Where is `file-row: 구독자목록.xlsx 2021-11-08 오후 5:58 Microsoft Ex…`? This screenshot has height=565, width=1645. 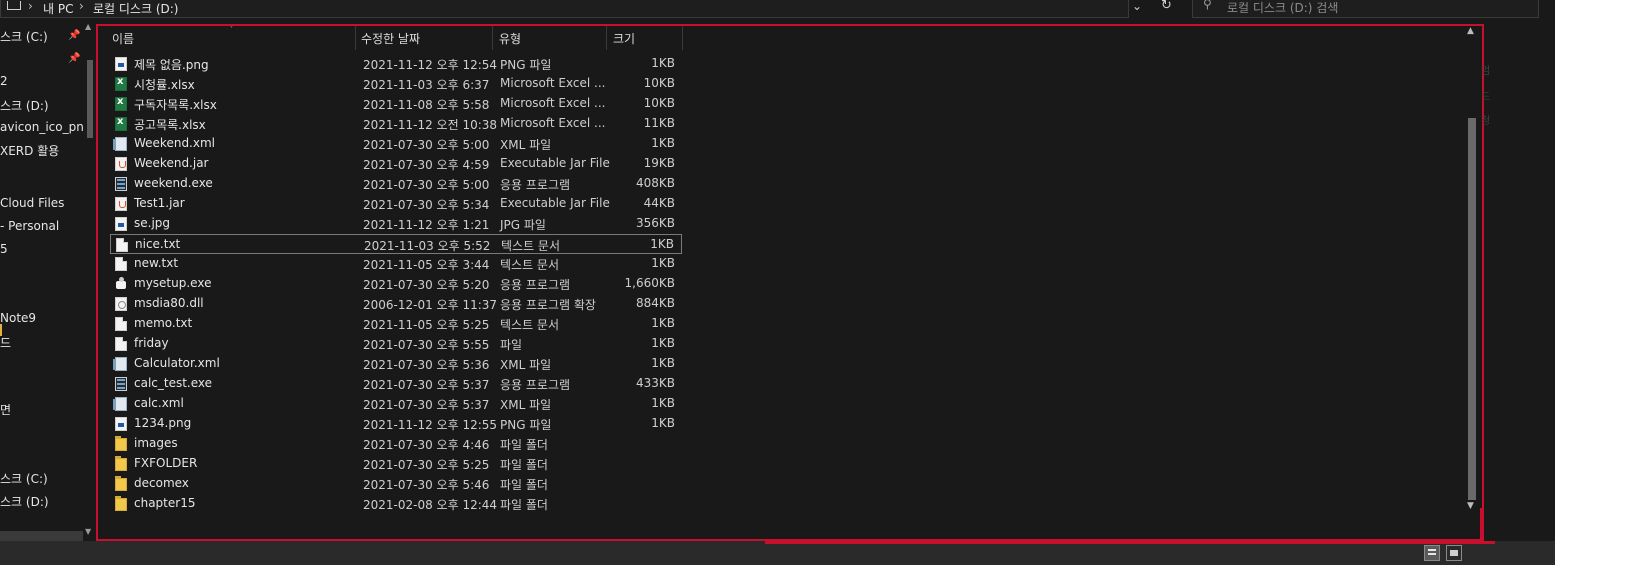
file-row: 구독자목록.xlsx 2021-11-08 오후 5:58 Microsoft Ex… is located at coordinates (396, 104).